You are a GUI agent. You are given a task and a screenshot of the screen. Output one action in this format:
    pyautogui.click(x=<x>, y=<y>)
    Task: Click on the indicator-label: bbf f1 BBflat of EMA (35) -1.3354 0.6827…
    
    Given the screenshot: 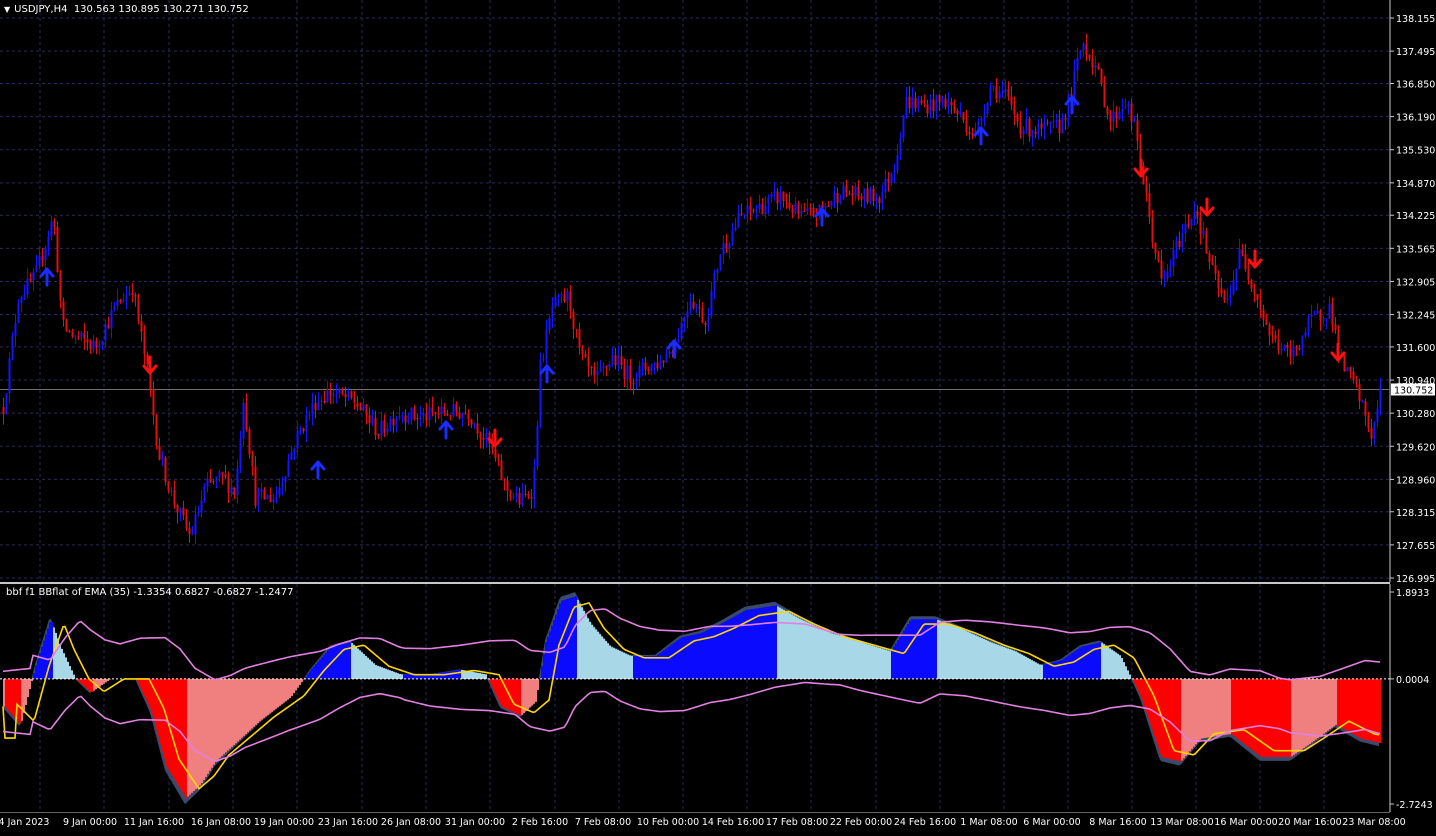 What is the action you would take?
    pyautogui.click(x=150, y=592)
    